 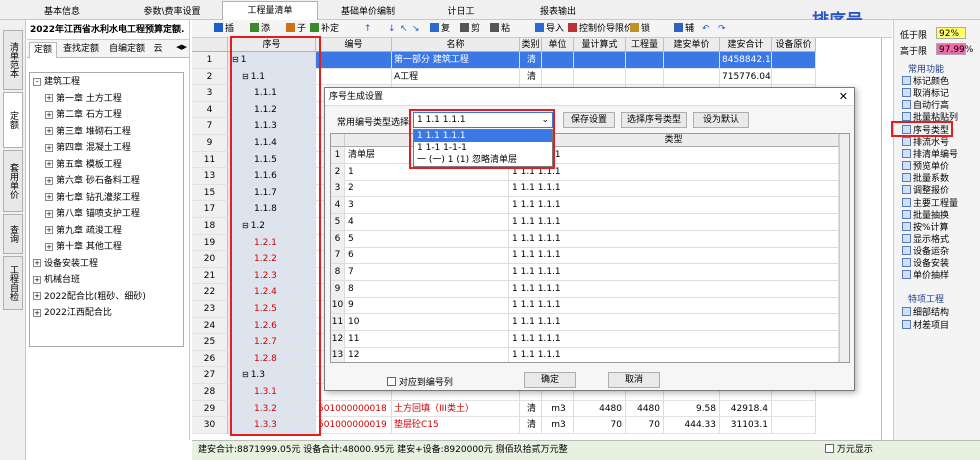 I want to click on quota-tree-node: + 第五章 模板工程, so click(x=83, y=165).